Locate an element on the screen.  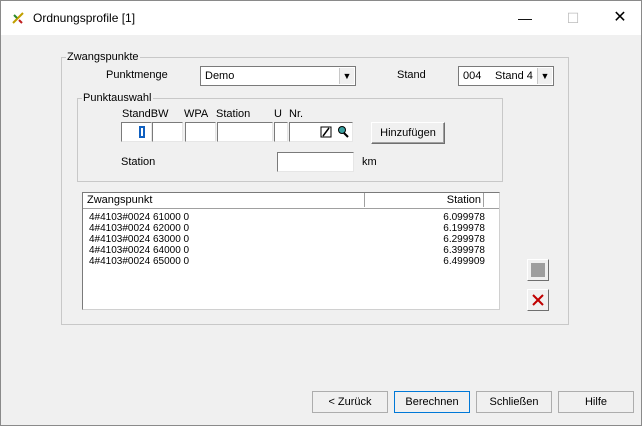
app-icon is located at coordinates (18, 18).